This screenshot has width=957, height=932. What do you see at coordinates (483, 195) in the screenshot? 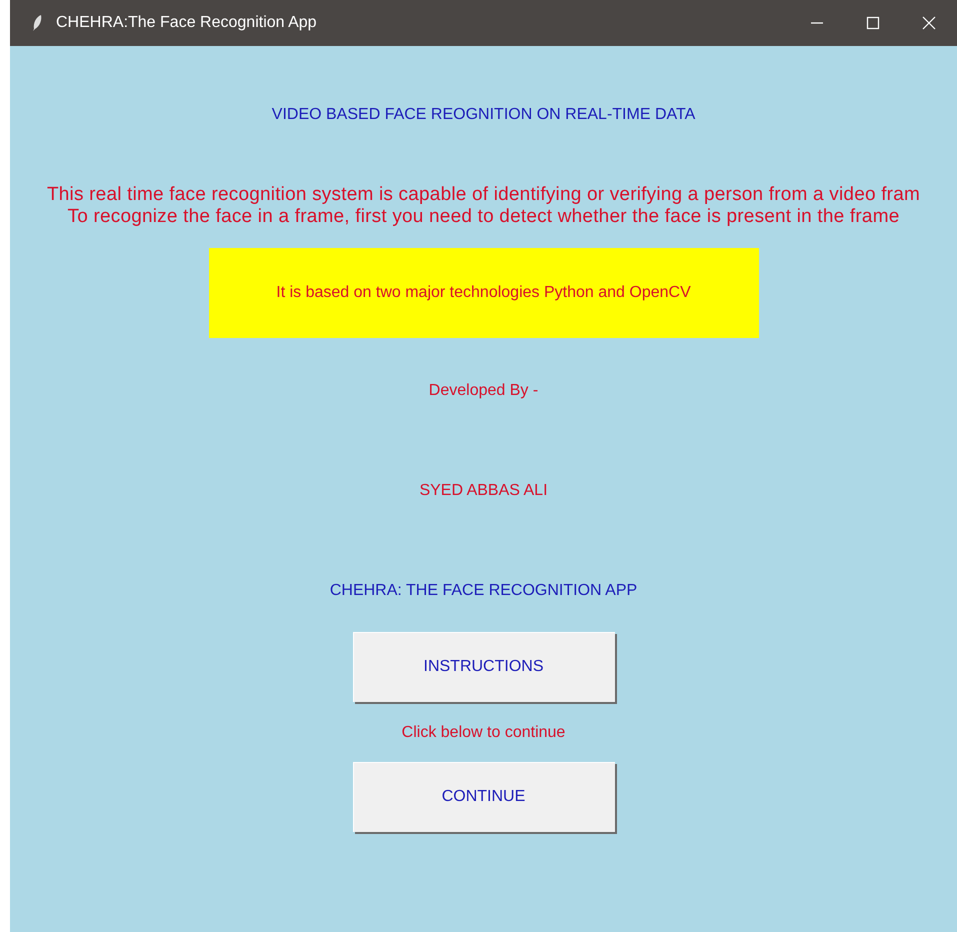
I see `description-text: This real time face recognition system is capable of identifying or verifying a person from a video fram` at bounding box center [483, 195].